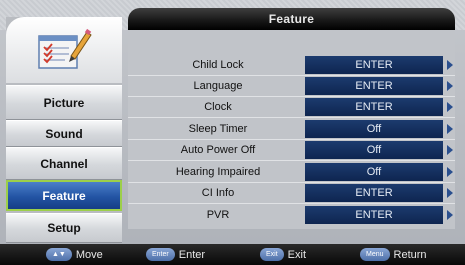 Image resolution: width=465 pixels, height=265 pixels. I want to click on move-key-icon: ▲▼, so click(59, 254).